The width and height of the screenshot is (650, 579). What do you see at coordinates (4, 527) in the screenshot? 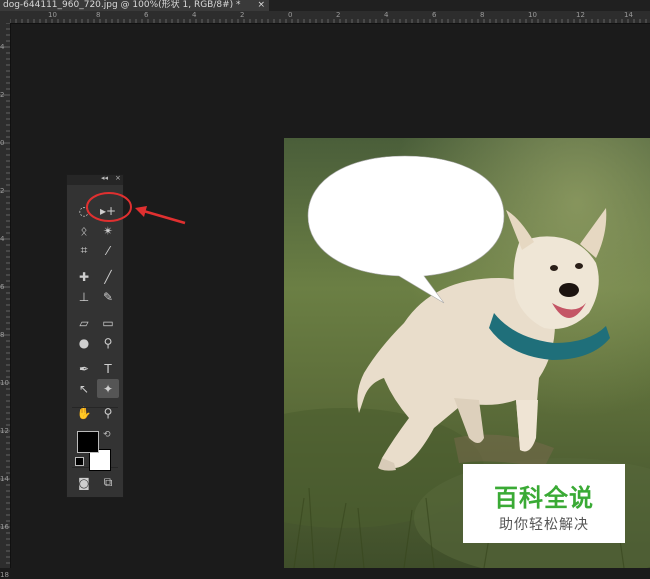
I see `ruler-left-label: 16` at bounding box center [4, 527].